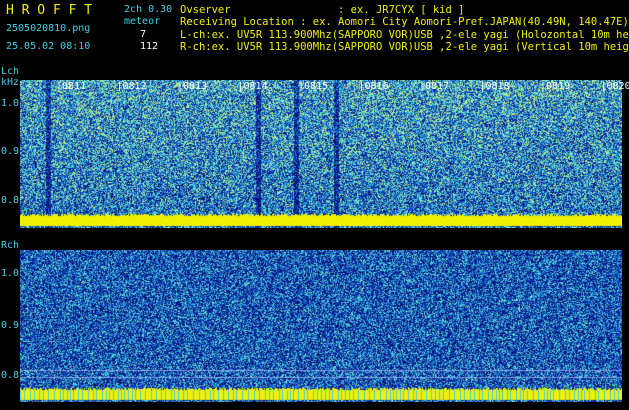  What do you see at coordinates (252, 86) in the screenshot?
I see `time-marker: |0814` at bounding box center [252, 86].